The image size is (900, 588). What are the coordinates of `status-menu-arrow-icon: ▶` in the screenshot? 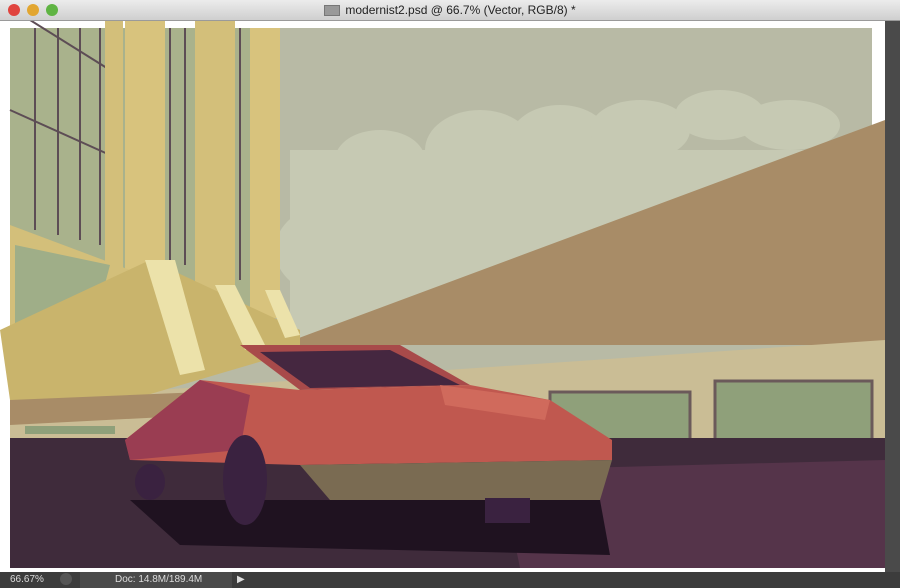 It's located at (241, 579).